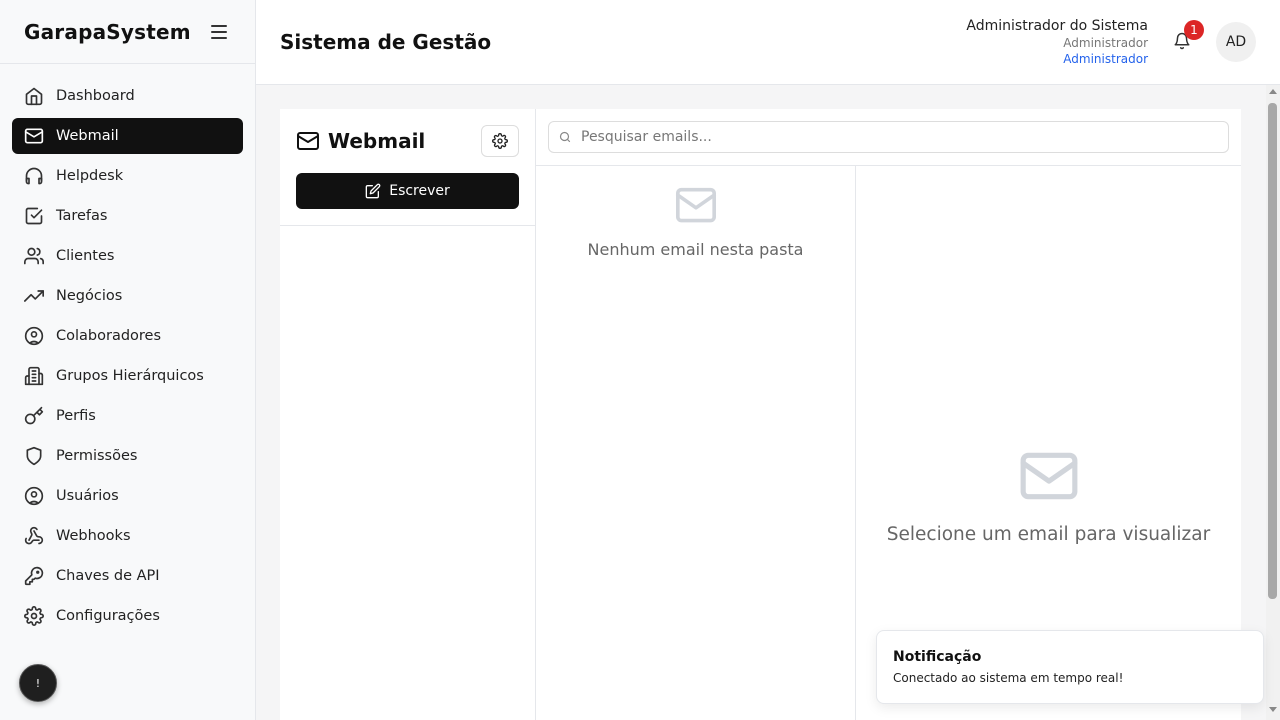  What do you see at coordinates (76, 416) in the screenshot?
I see `sidebar-item-label: Perfis` at bounding box center [76, 416].